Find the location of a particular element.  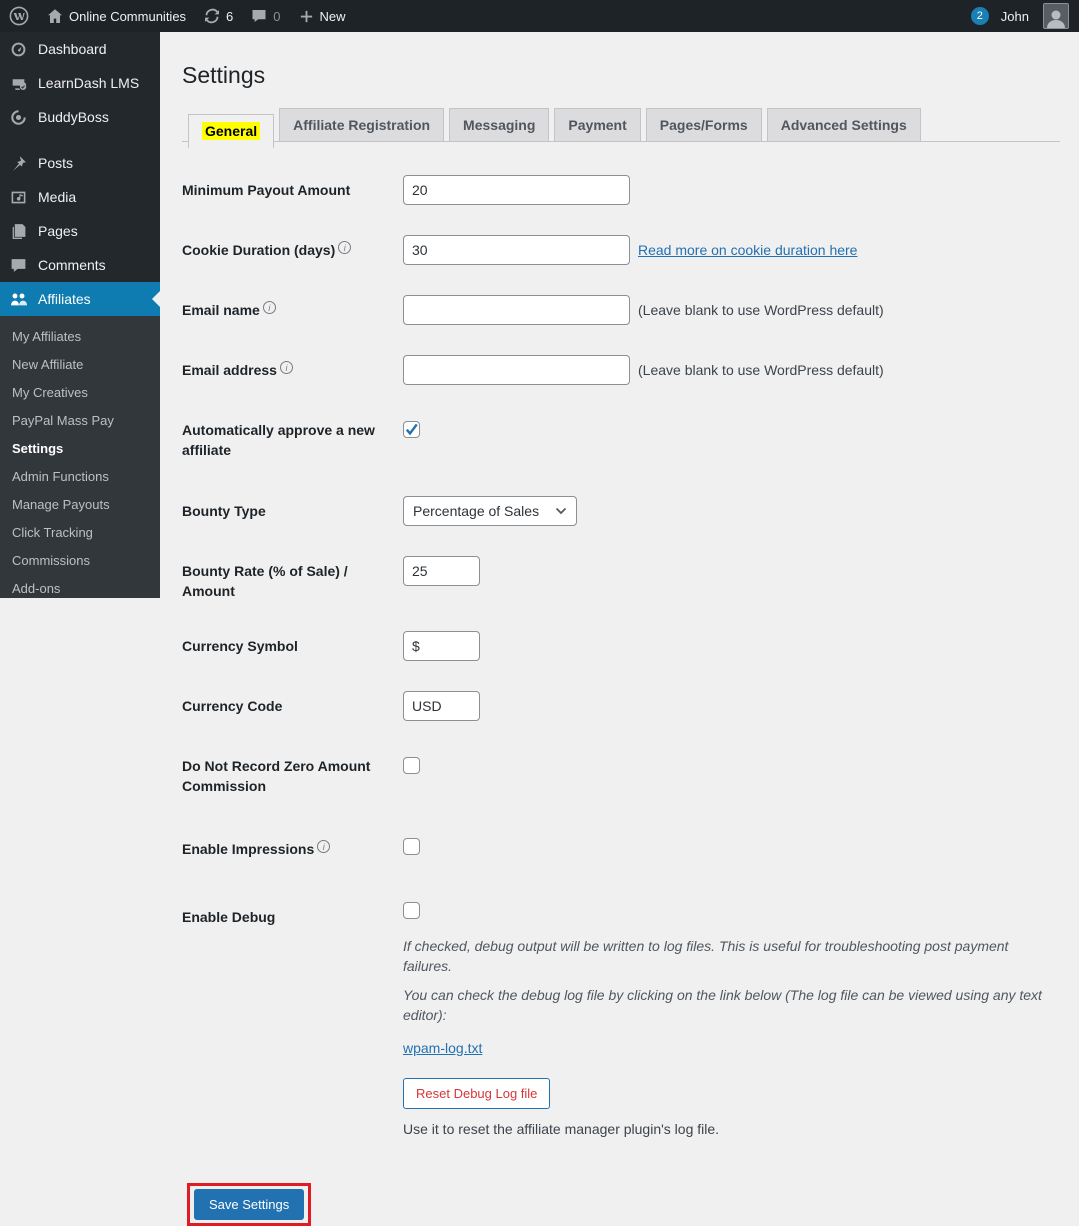

media-icon is located at coordinates (18, 197).